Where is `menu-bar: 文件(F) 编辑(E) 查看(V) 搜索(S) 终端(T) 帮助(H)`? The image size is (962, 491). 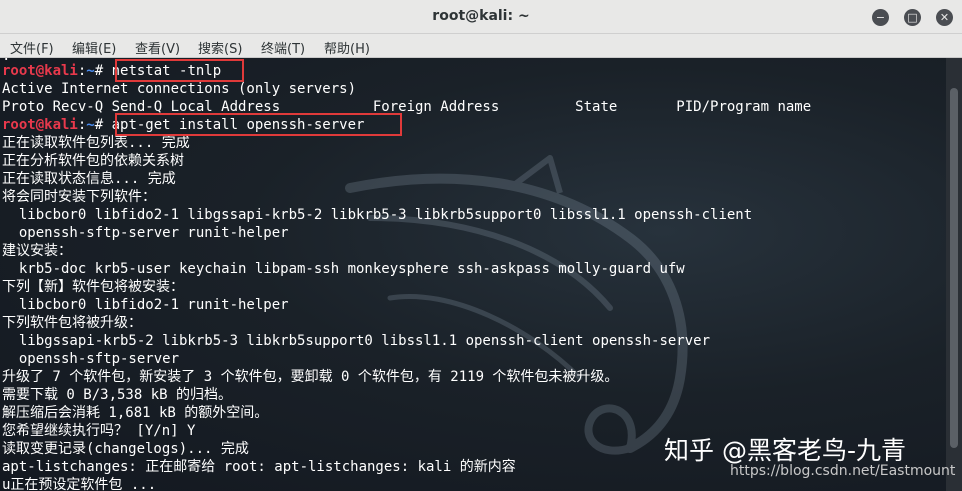 menu-bar: 文件(F) 编辑(E) 查看(V) 搜索(S) 终端(T) 帮助(H) is located at coordinates (481, 46).